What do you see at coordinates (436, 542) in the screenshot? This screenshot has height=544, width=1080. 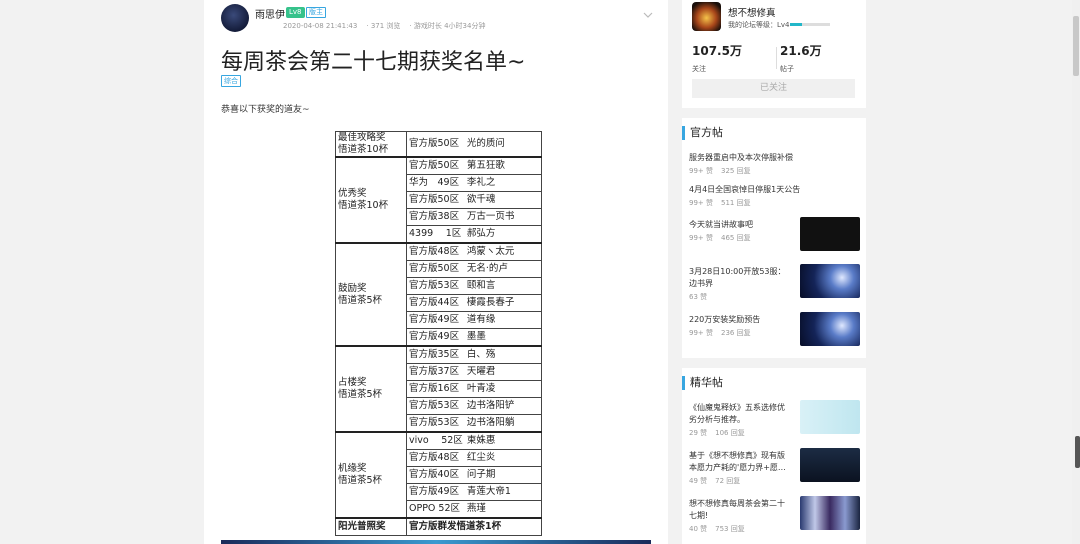 I see `embedded-image` at bounding box center [436, 542].